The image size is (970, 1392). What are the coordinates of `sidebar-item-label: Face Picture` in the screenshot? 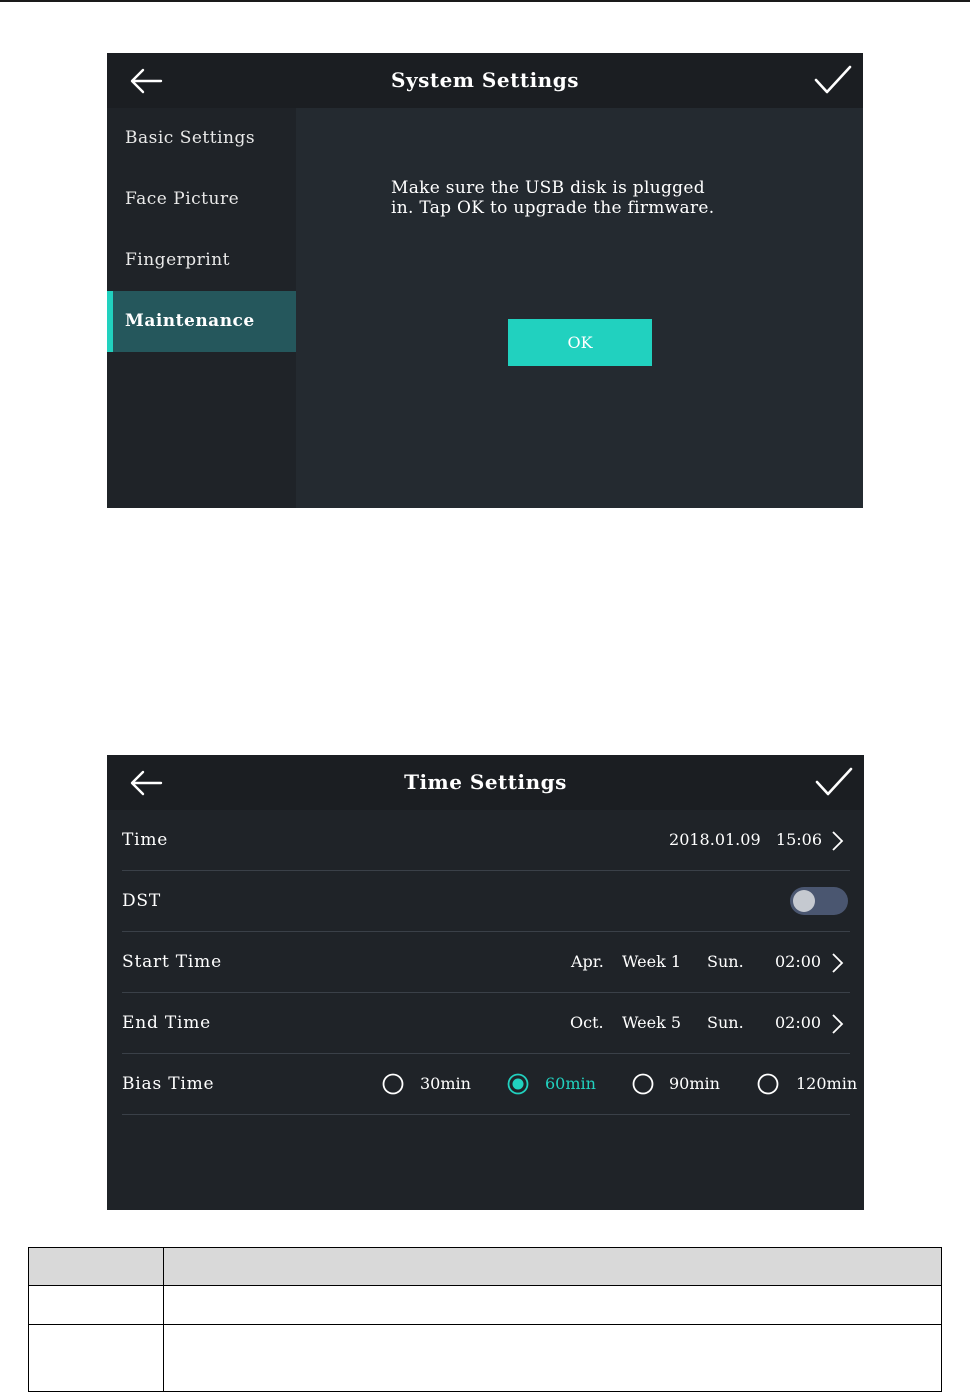 It's located at (182, 199).